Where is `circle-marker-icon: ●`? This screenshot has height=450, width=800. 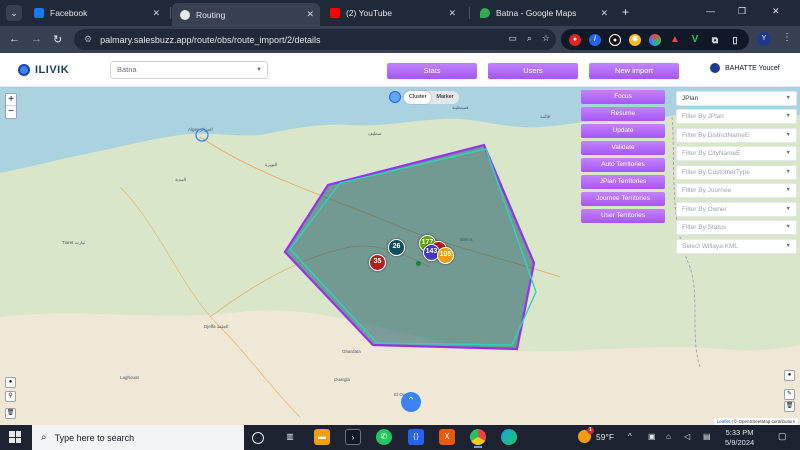
circle-marker-icon: ● is located at coordinates (789, 375).